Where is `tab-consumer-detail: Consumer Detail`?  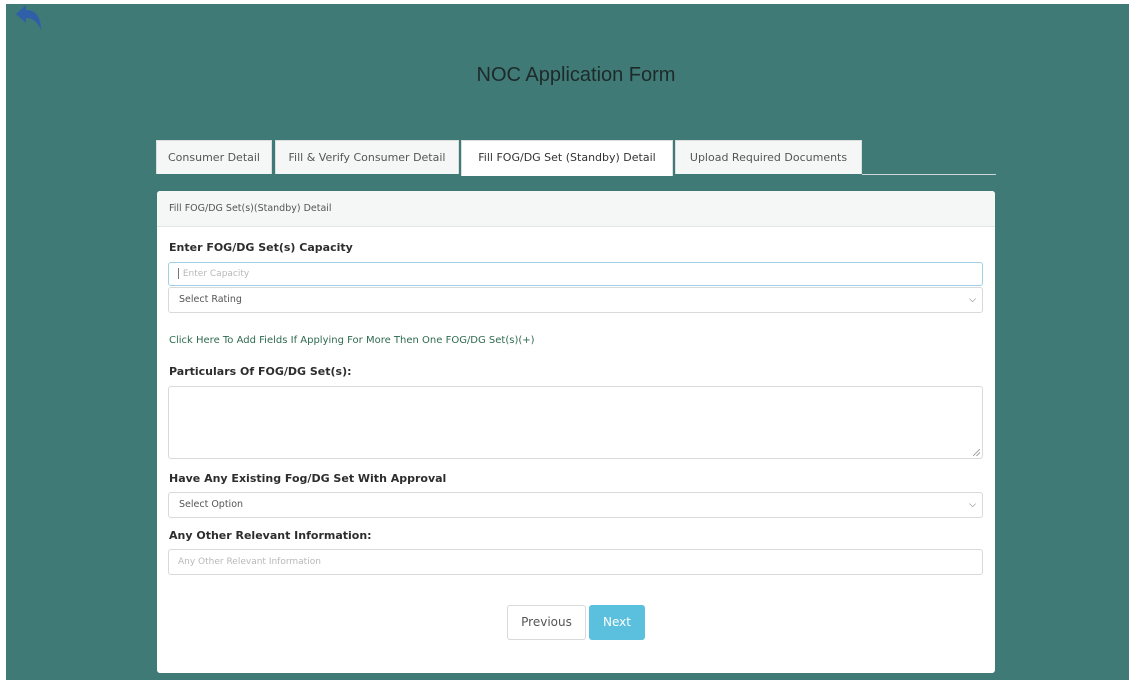 tab-consumer-detail: Consumer Detail is located at coordinates (214, 157).